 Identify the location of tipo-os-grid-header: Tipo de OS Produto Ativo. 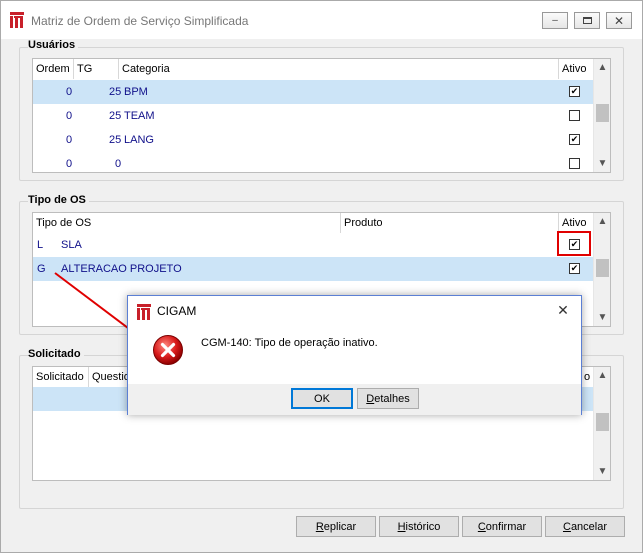
(313, 223).